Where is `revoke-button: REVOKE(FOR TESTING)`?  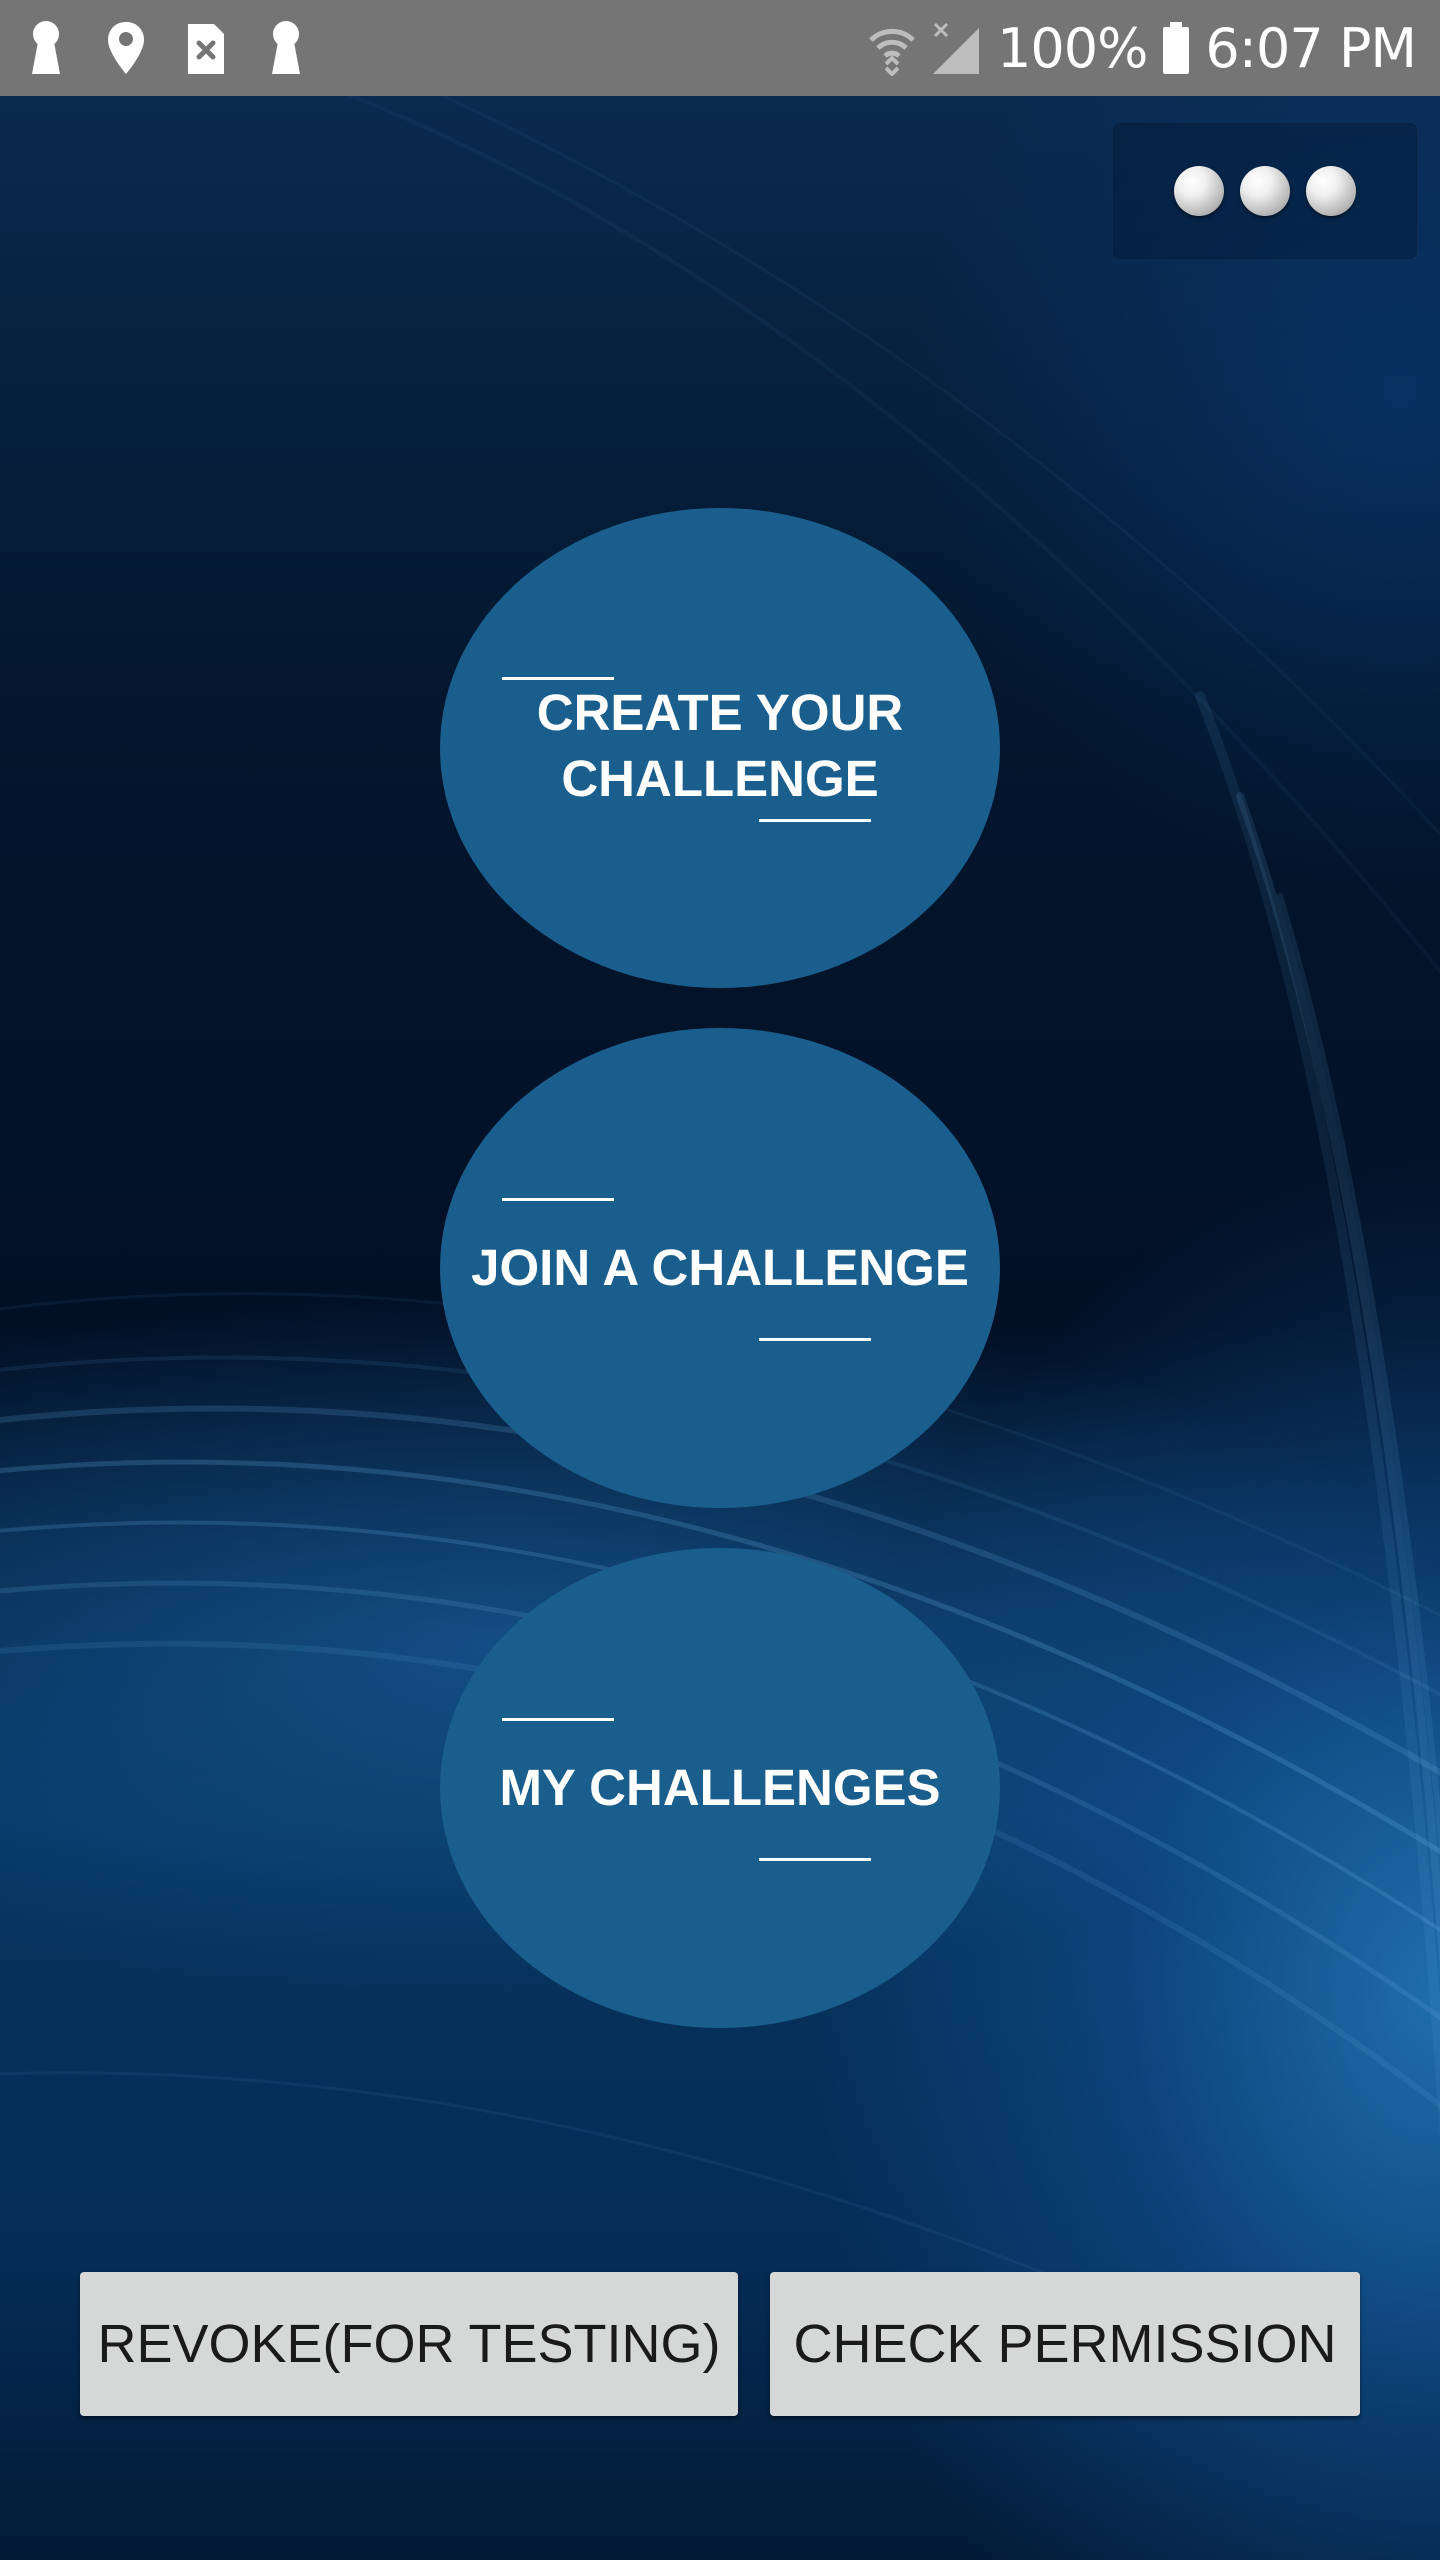 revoke-button: REVOKE(FOR TESTING) is located at coordinates (409, 2344).